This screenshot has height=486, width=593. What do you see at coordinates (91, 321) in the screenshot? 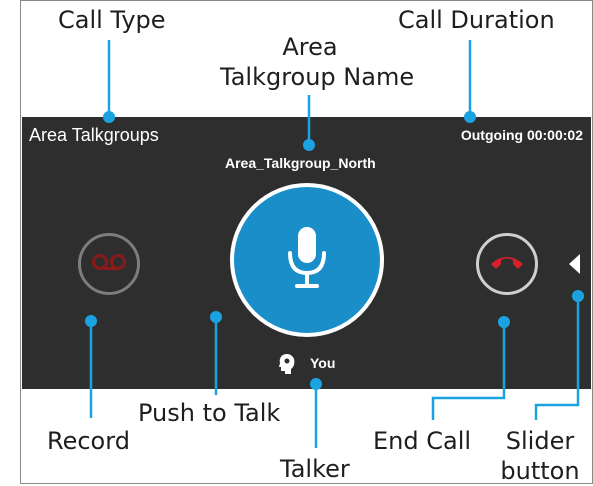
I see `dot-record` at bounding box center [91, 321].